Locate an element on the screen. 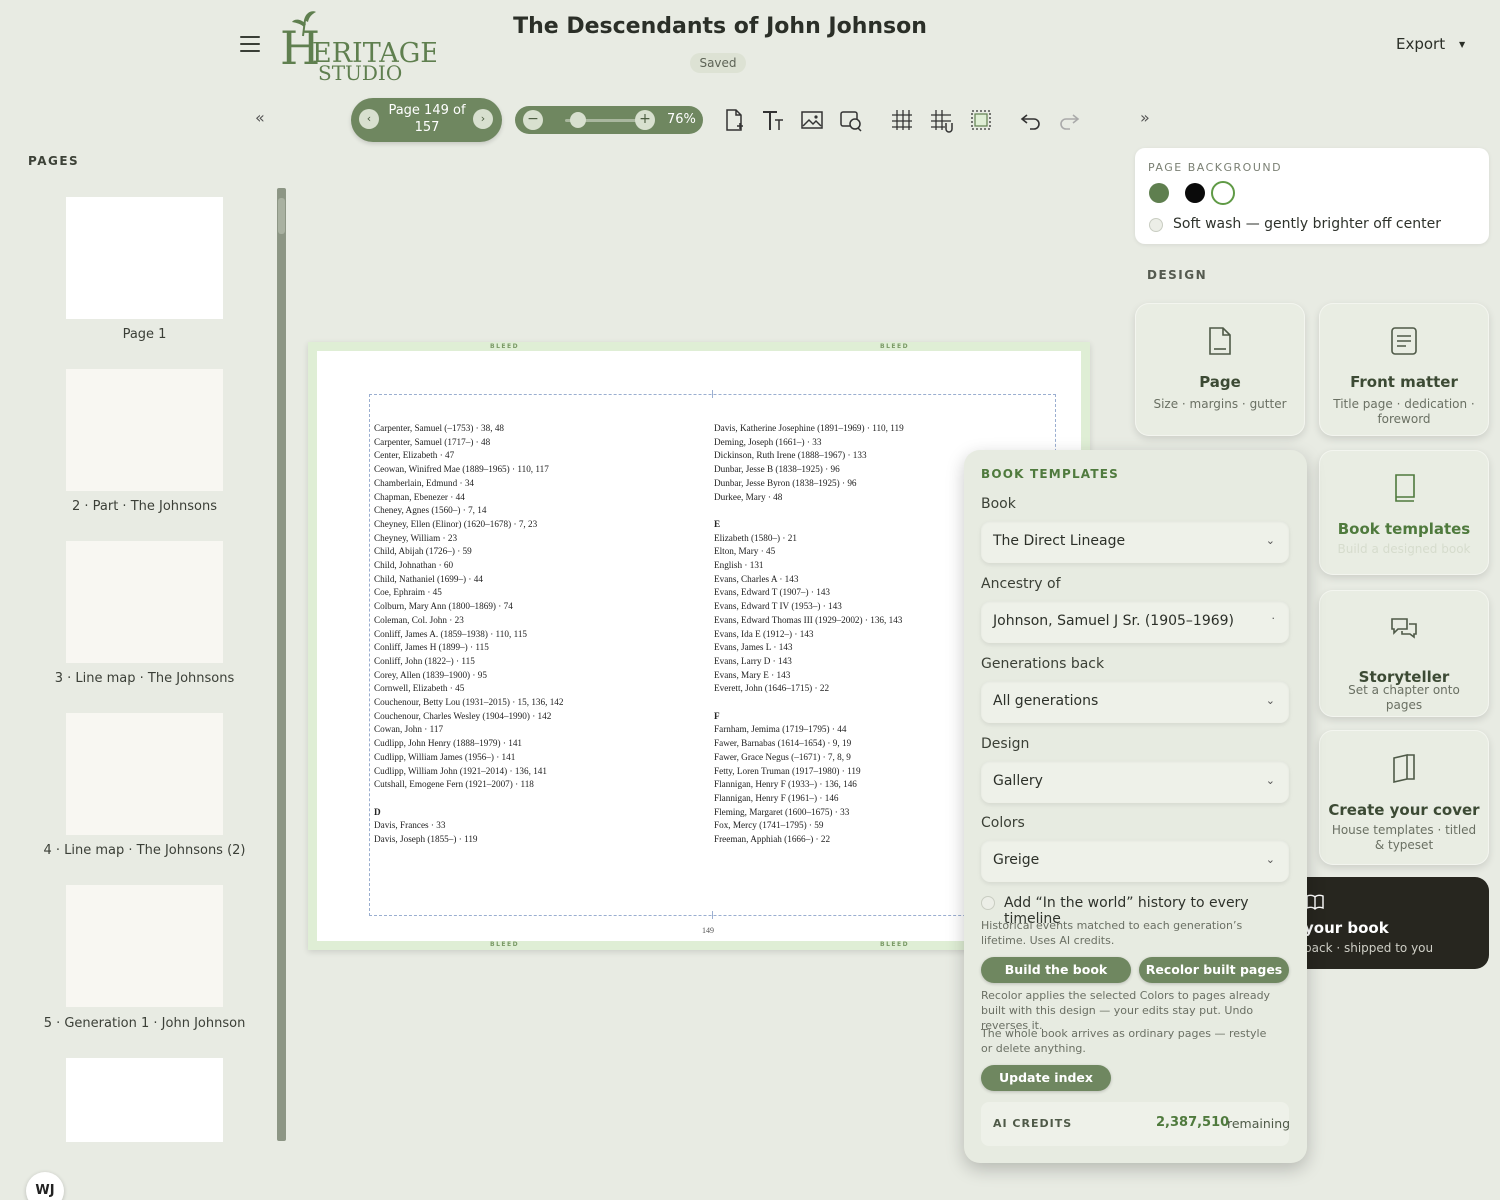 The image size is (1500, 1200). page-thumbnail-label: 2 · Part · The Johnsons is located at coordinates (144, 506).